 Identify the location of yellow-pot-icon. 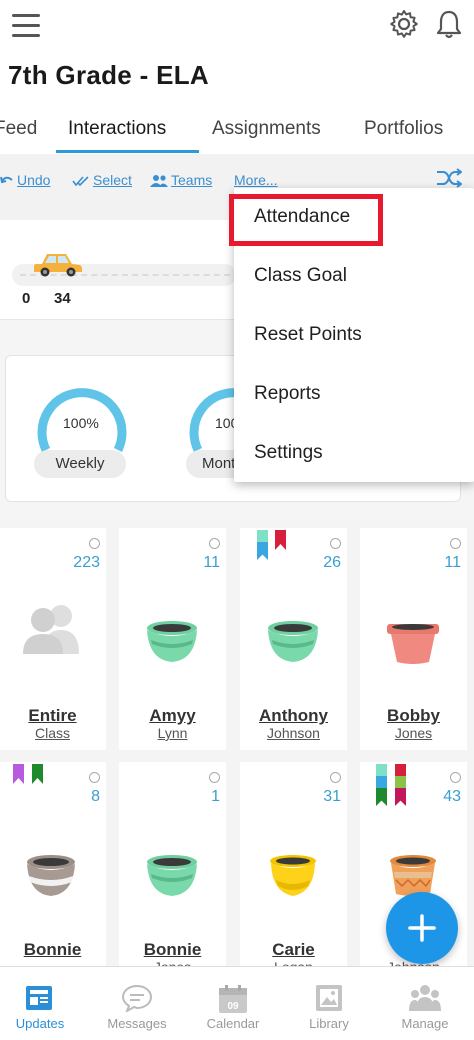
(293, 875).